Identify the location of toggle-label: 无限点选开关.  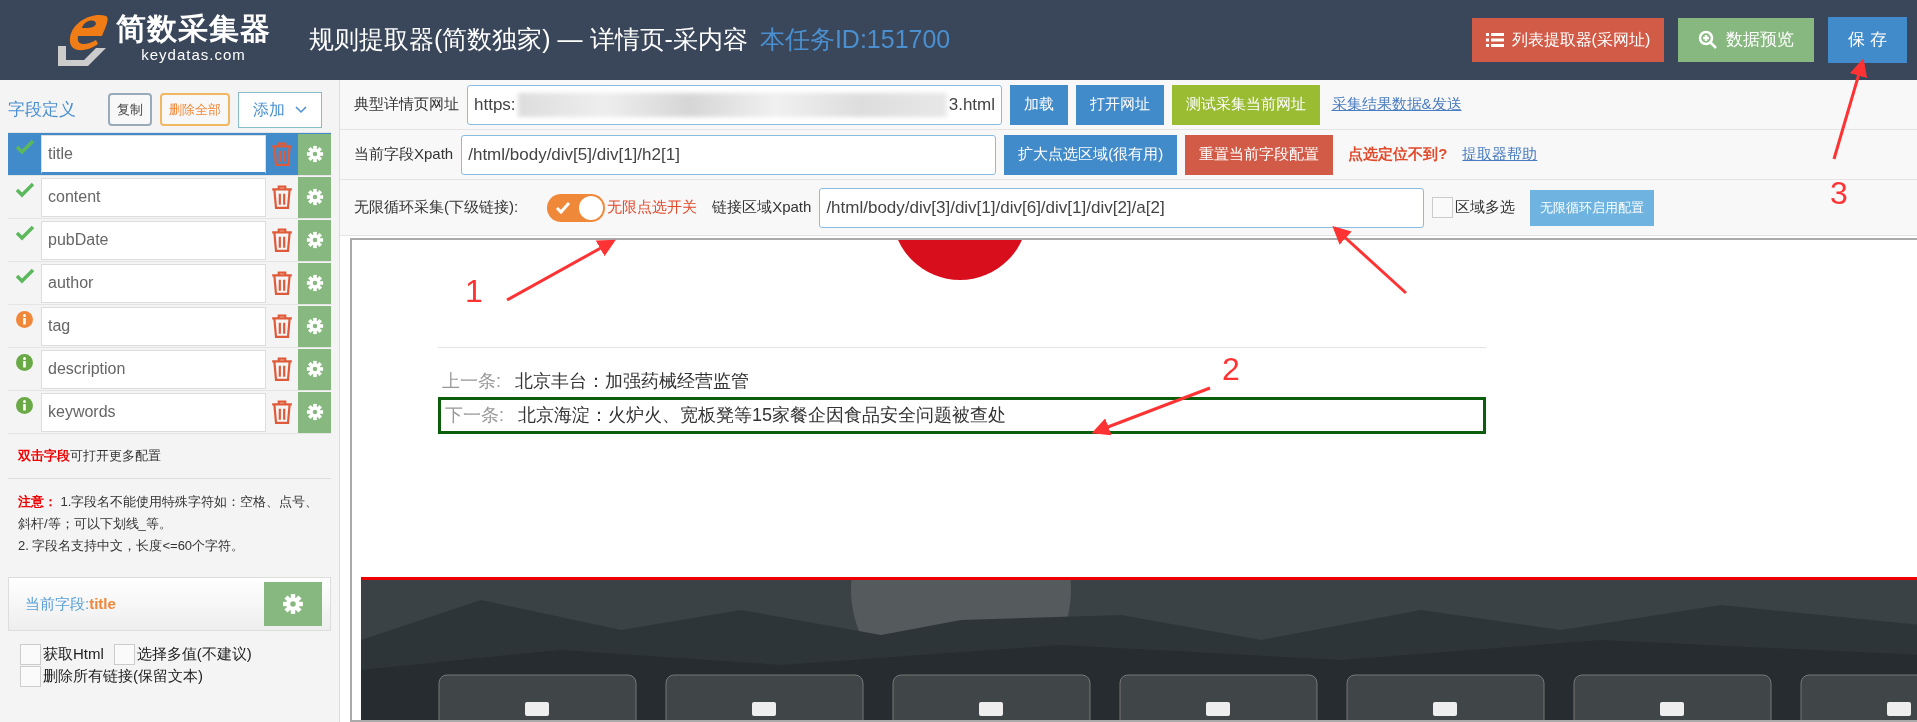
(652, 207).